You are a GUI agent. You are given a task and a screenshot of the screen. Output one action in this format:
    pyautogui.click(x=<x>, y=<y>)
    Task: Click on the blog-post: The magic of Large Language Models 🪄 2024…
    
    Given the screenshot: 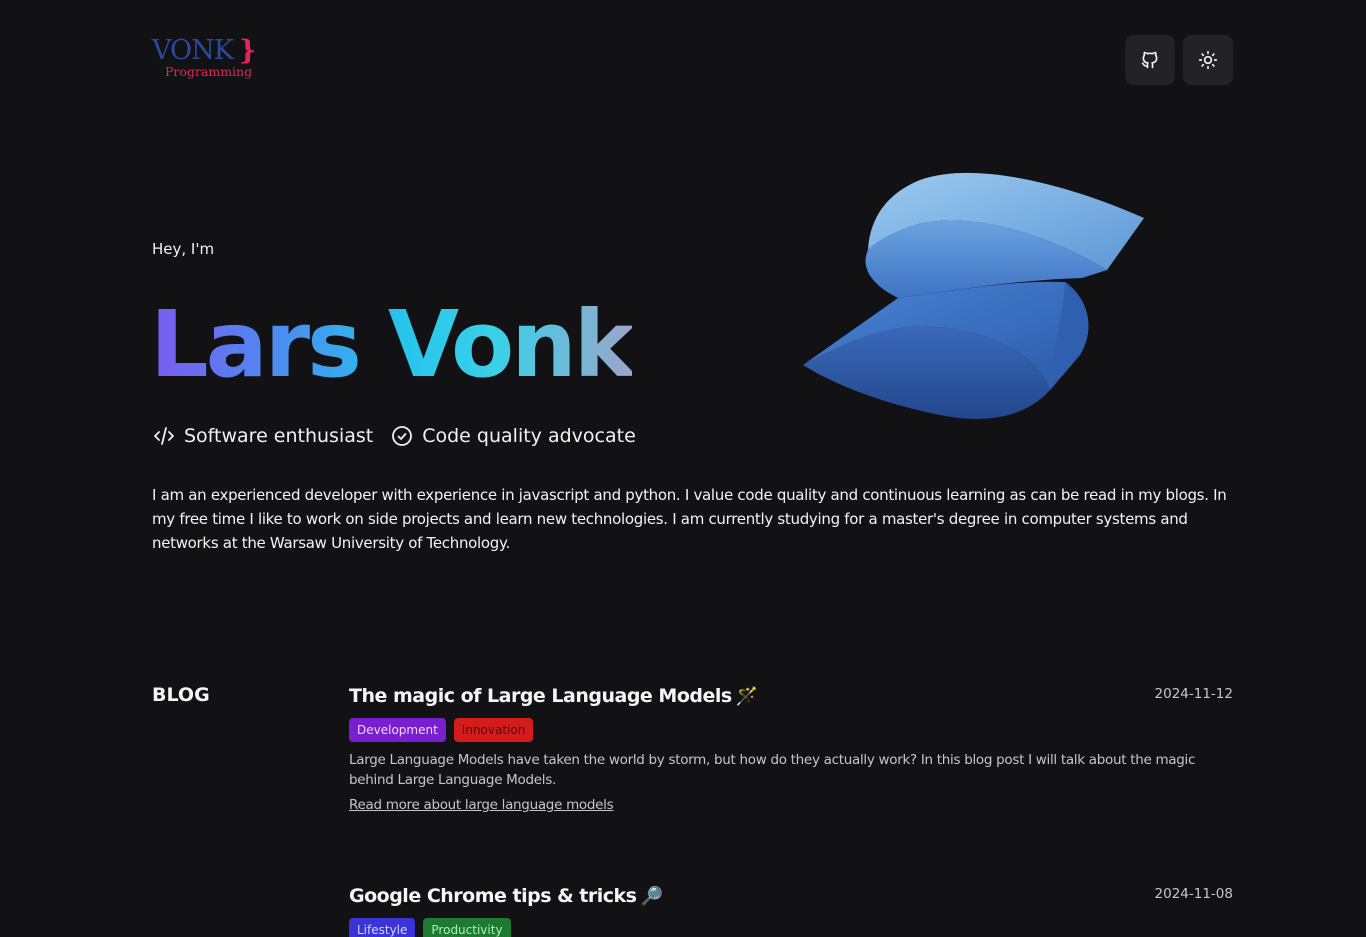 What is the action you would take?
    pyautogui.click(x=791, y=748)
    